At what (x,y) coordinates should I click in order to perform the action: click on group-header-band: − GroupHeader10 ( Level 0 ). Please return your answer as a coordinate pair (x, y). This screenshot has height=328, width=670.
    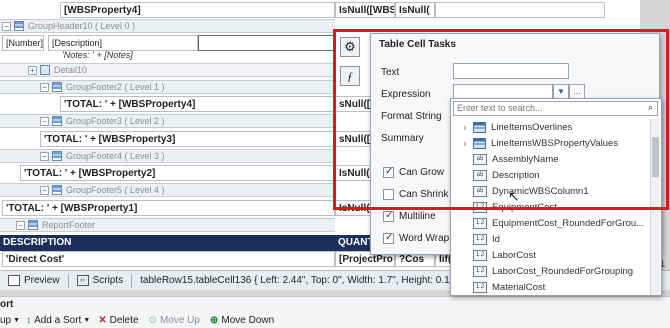
    Looking at the image, I should click on (167, 26).